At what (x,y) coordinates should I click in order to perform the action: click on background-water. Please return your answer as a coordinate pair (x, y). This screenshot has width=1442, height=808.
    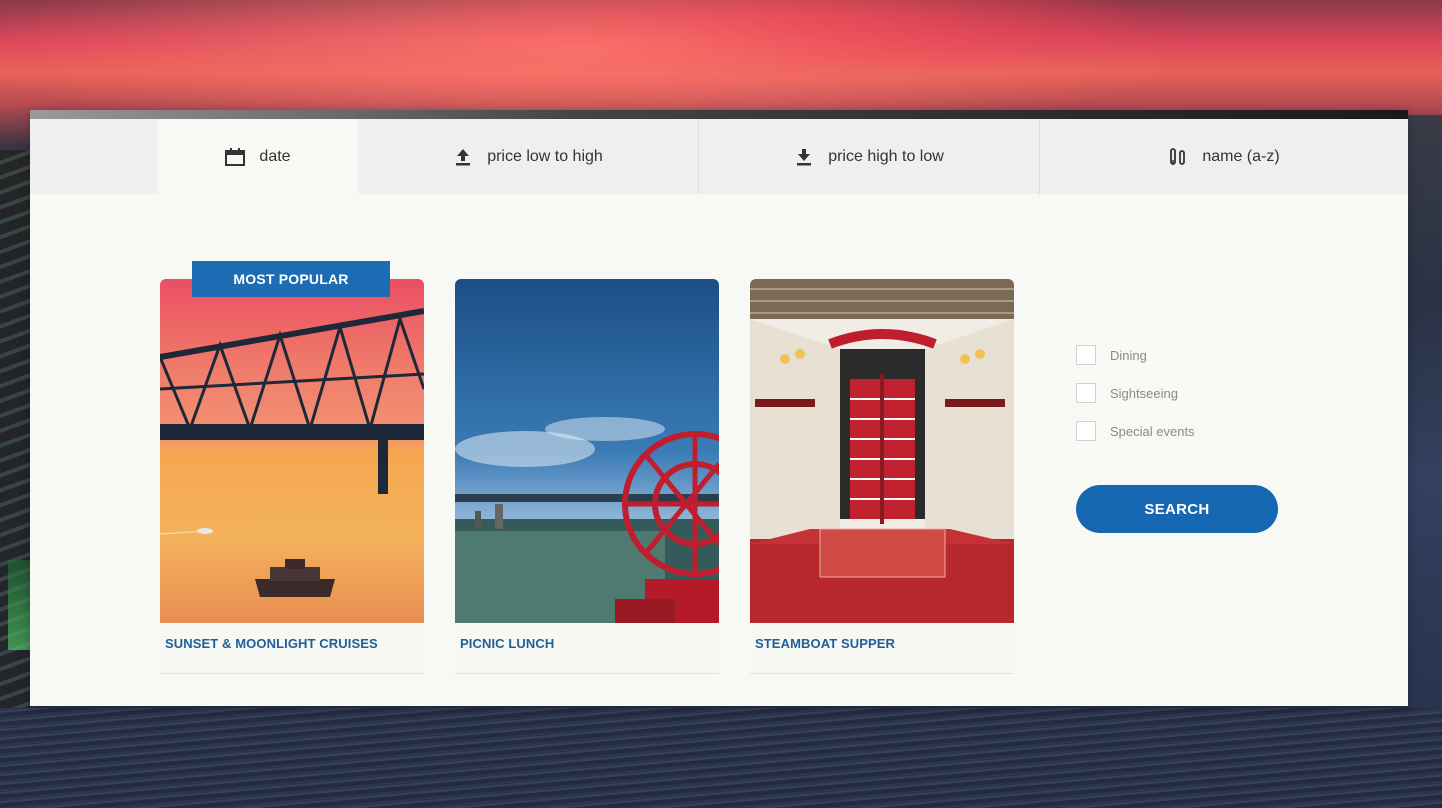
    Looking at the image, I should click on (721, 758).